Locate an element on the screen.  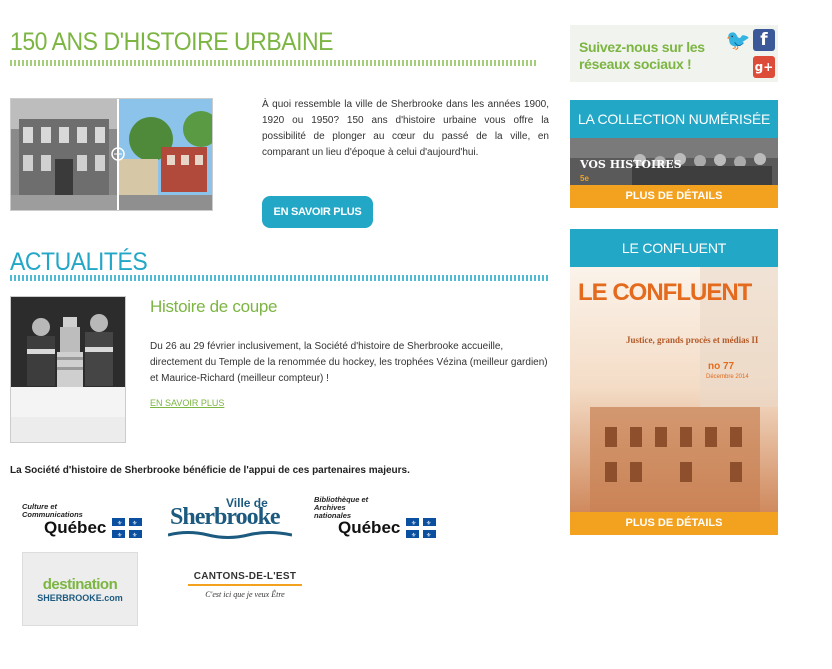
news-heading: ACTUALITÉS is located at coordinates (79, 262).